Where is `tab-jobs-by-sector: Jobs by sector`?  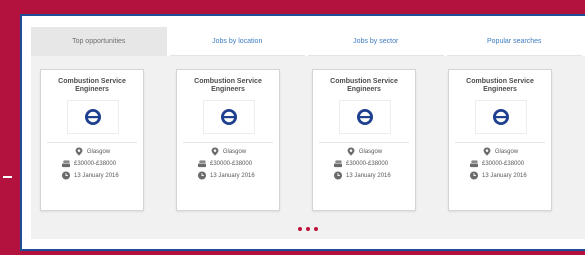
tab-jobs-by-sector: Jobs by sector is located at coordinates (376, 41).